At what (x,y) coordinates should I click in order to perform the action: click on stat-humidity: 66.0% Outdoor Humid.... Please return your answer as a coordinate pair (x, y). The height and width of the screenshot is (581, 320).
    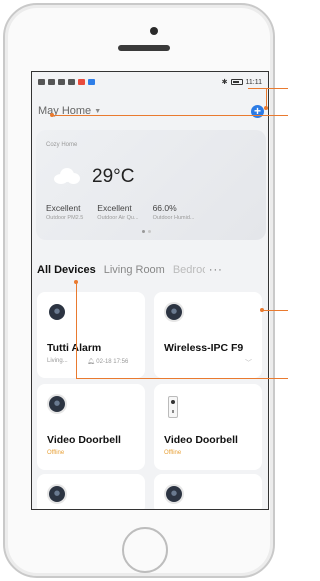
    Looking at the image, I should click on (174, 212).